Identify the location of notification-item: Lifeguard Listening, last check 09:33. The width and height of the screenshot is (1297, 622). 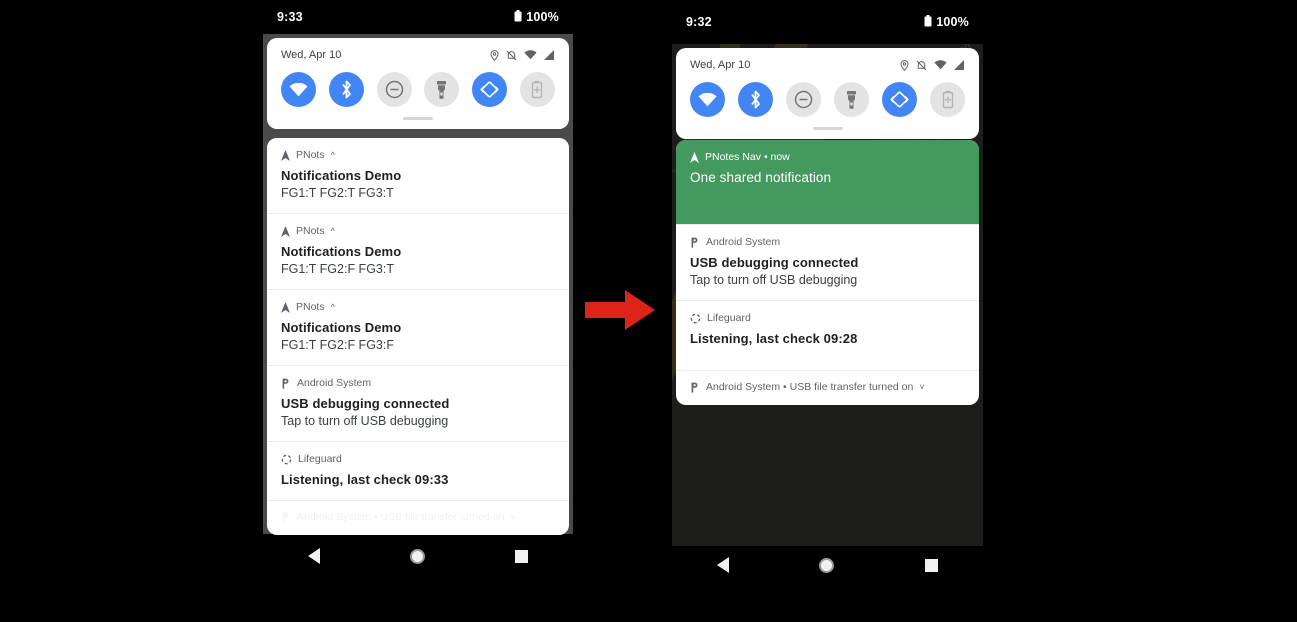
(418, 470).